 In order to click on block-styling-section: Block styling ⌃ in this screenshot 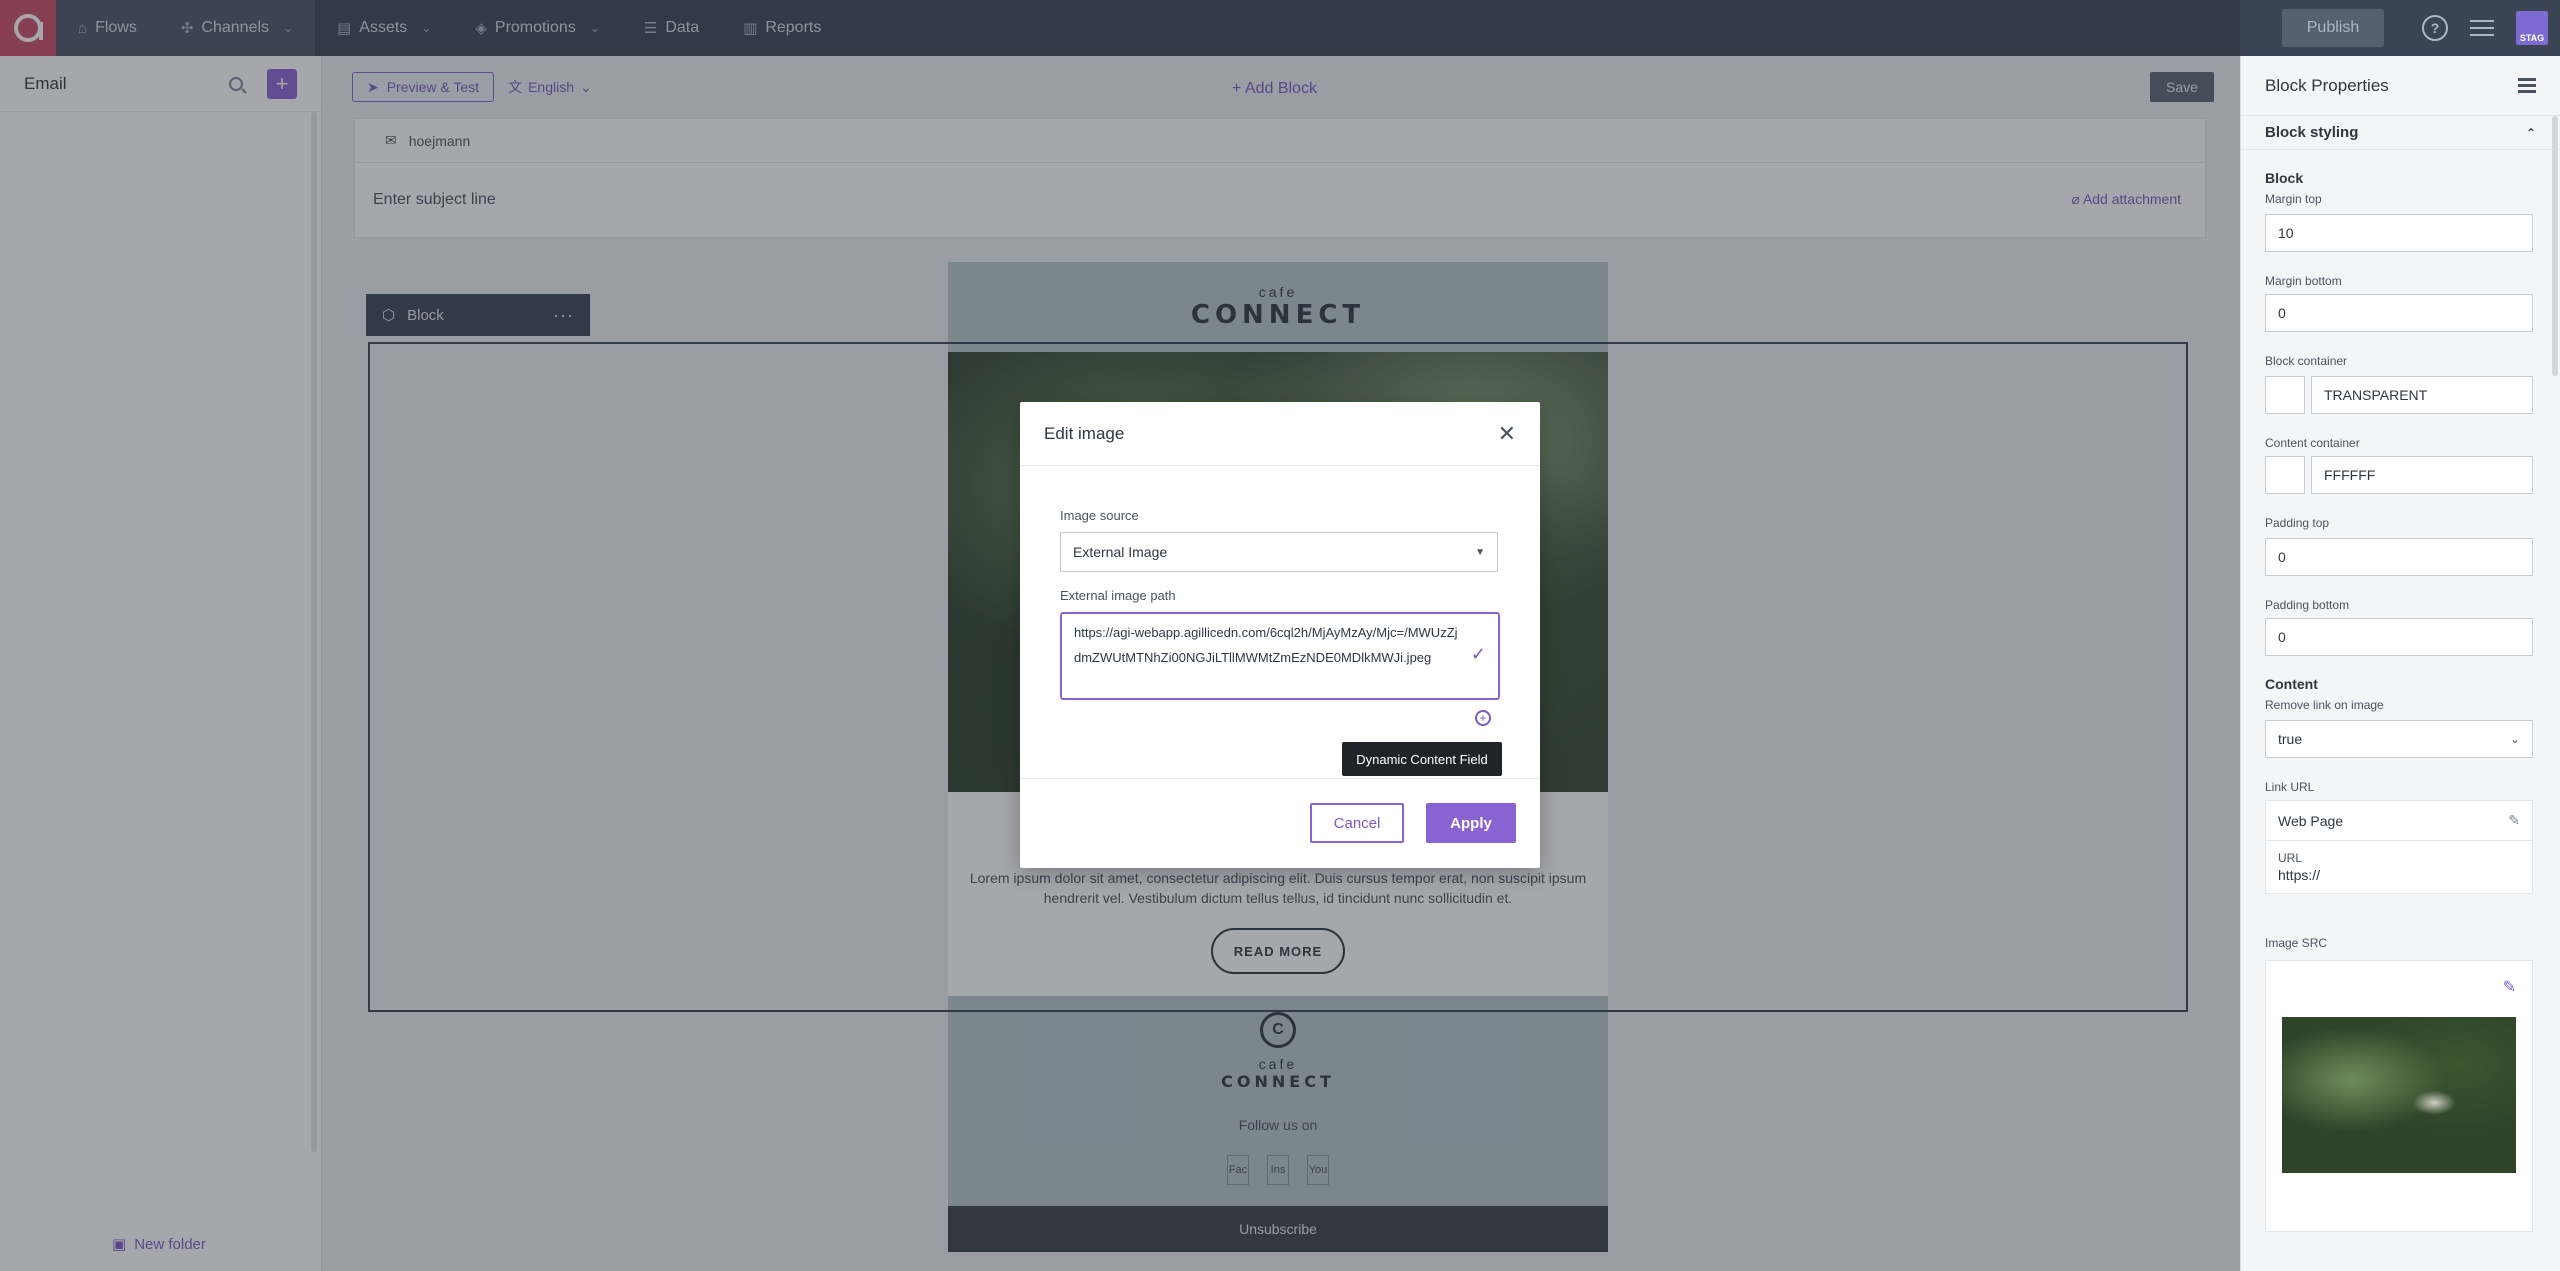, I will do `click(2400, 133)`.